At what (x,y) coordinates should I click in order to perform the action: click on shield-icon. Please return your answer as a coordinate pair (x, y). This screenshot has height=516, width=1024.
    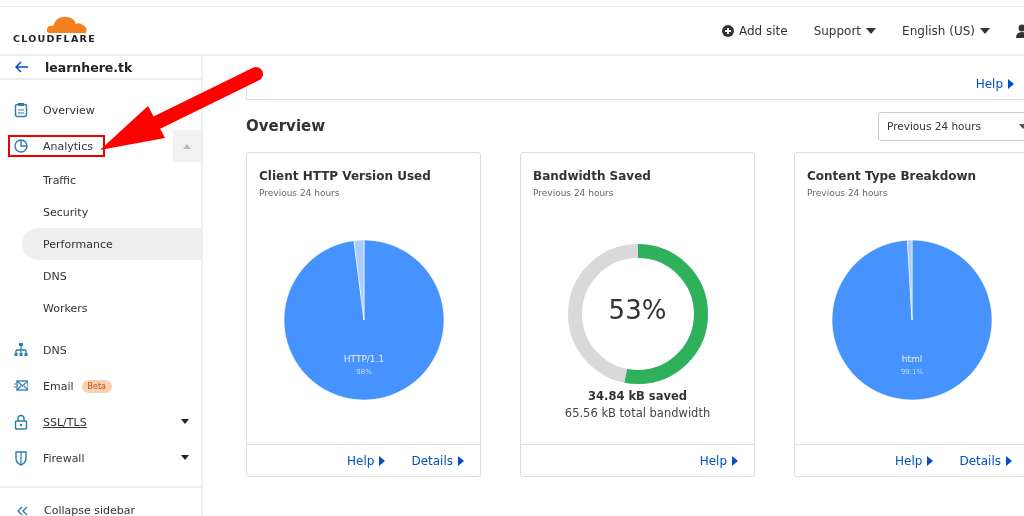
    Looking at the image, I should click on (21, 458).